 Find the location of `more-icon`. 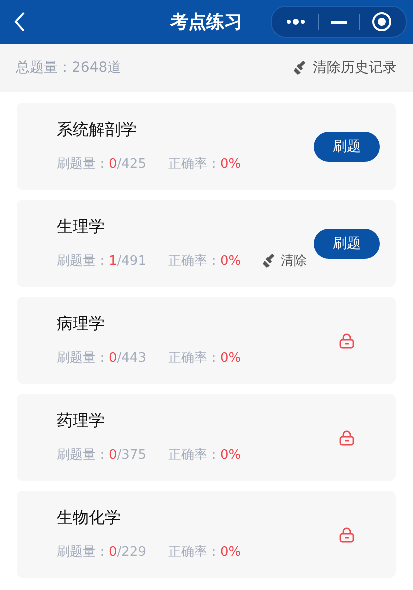

more-icon is located at coordinates (296, 22).